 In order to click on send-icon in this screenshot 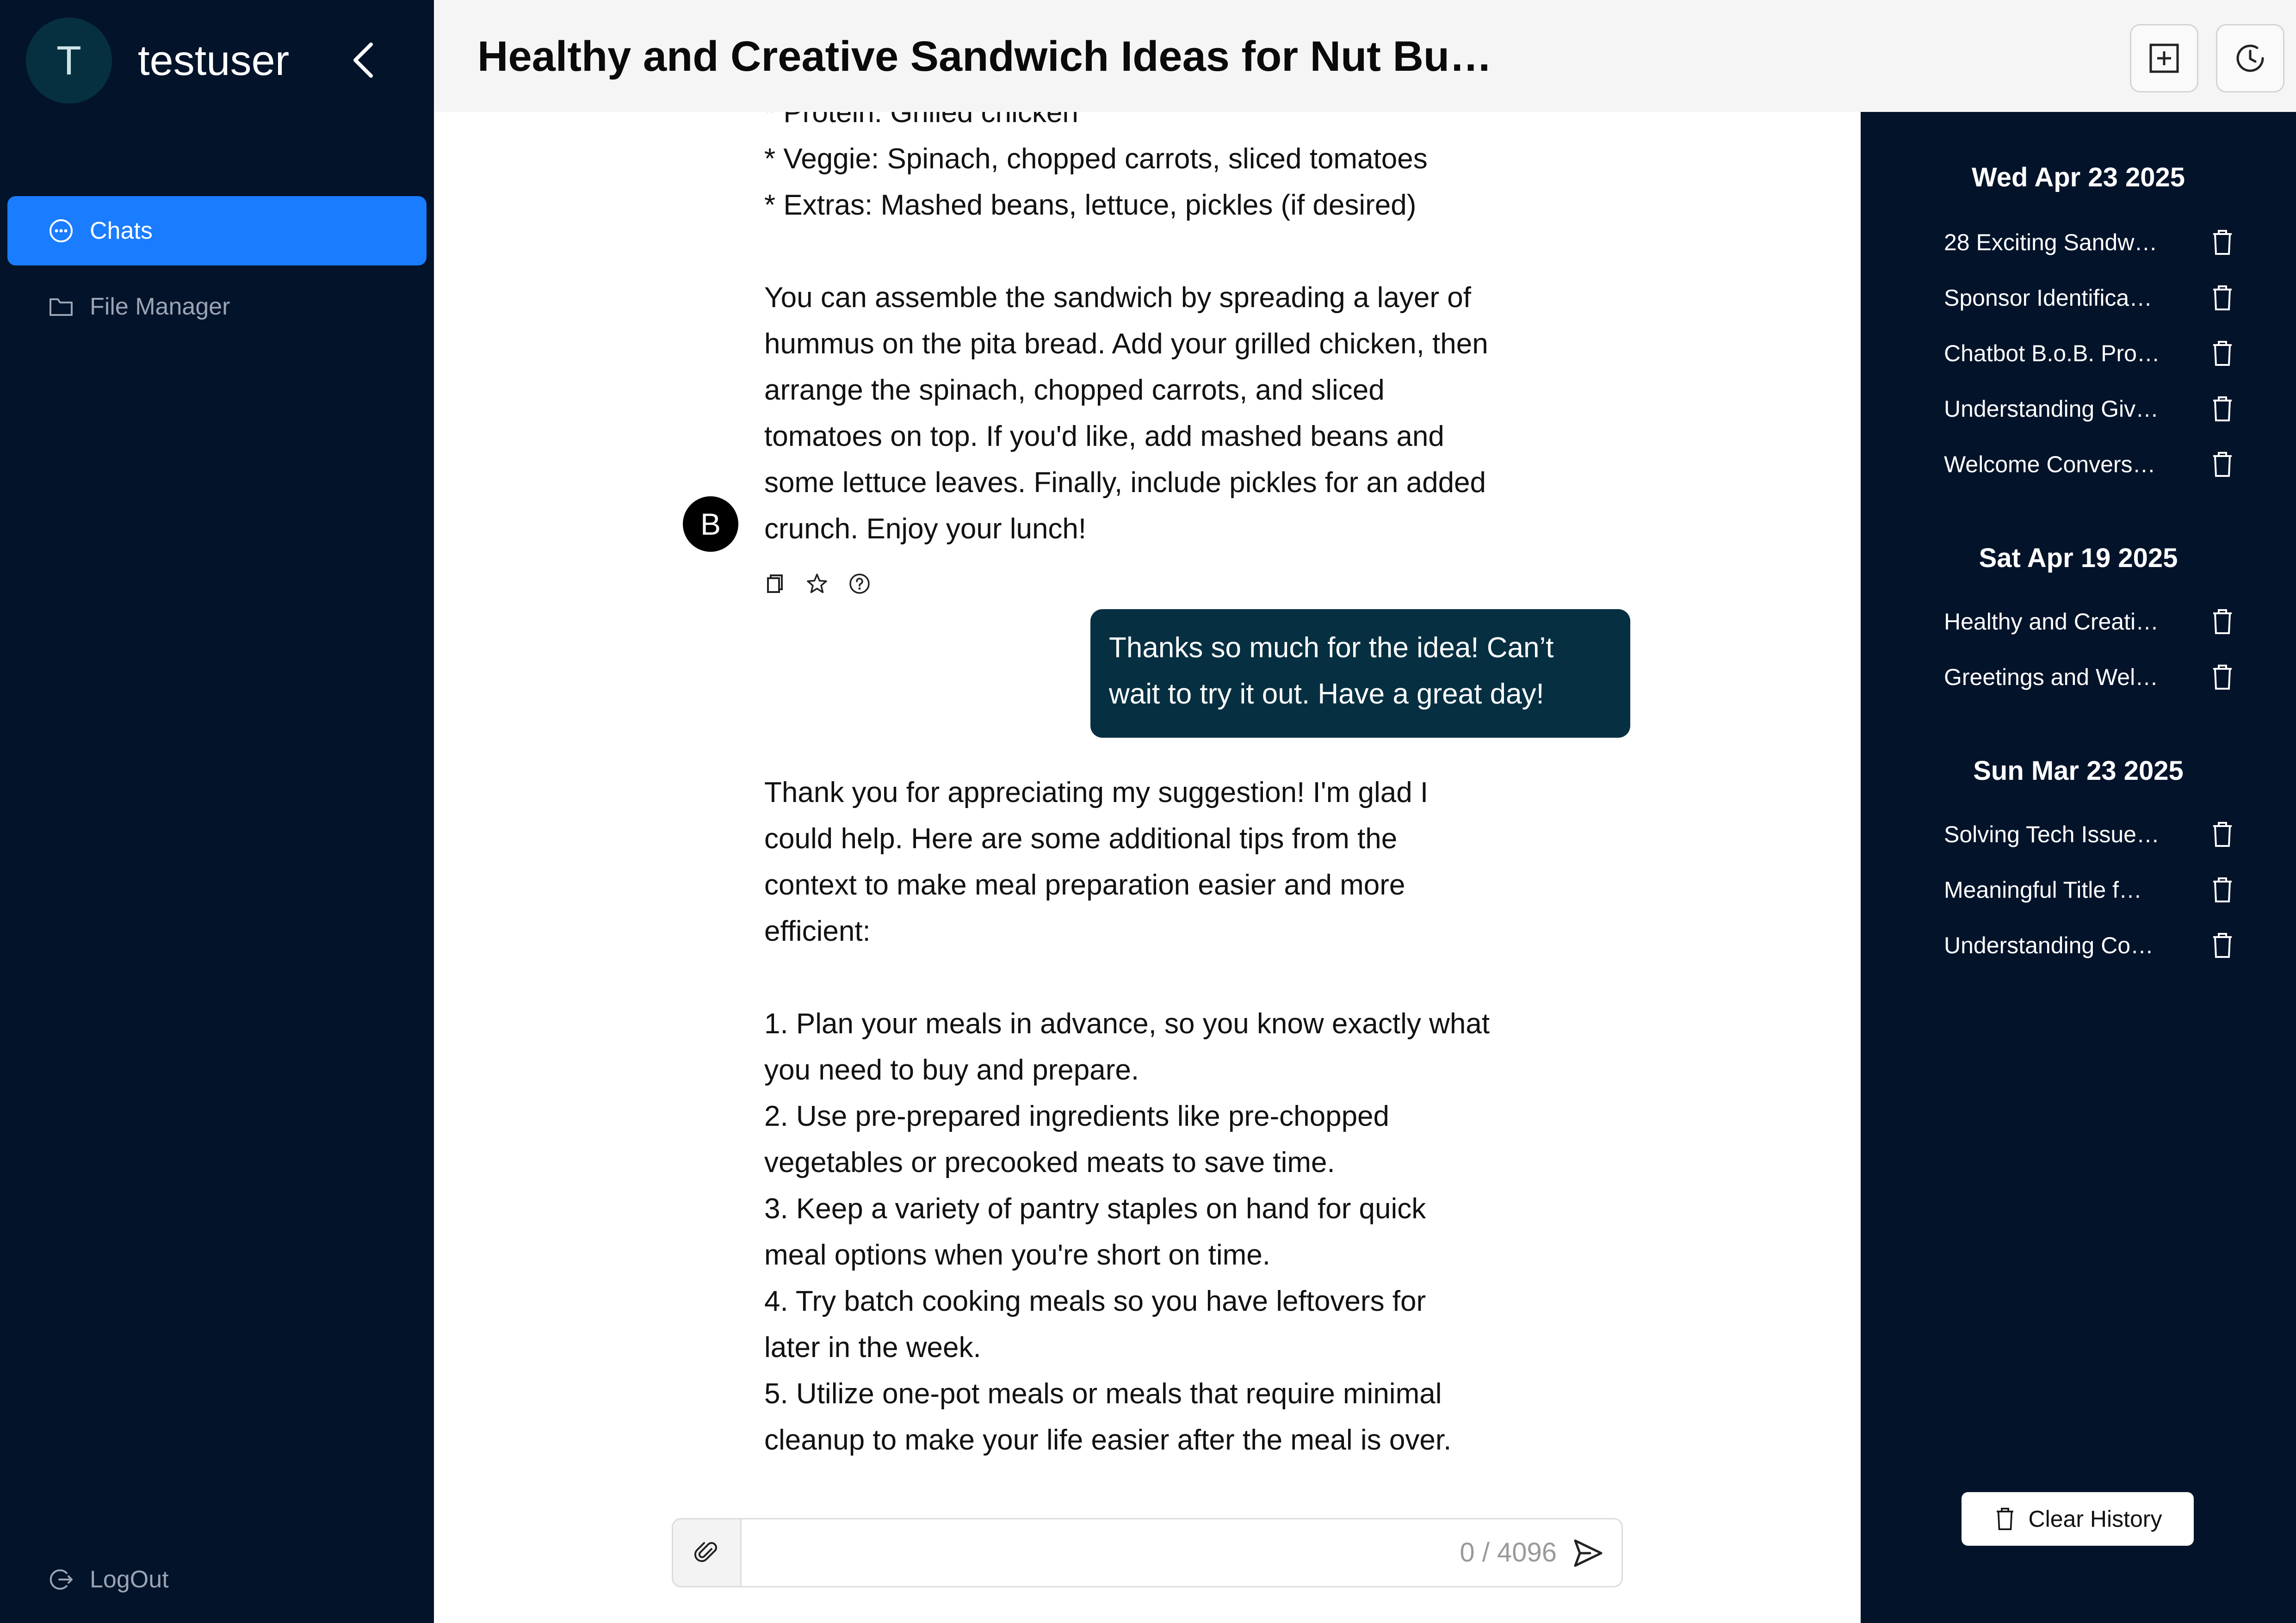, I will do `click(1588, 1553)`.